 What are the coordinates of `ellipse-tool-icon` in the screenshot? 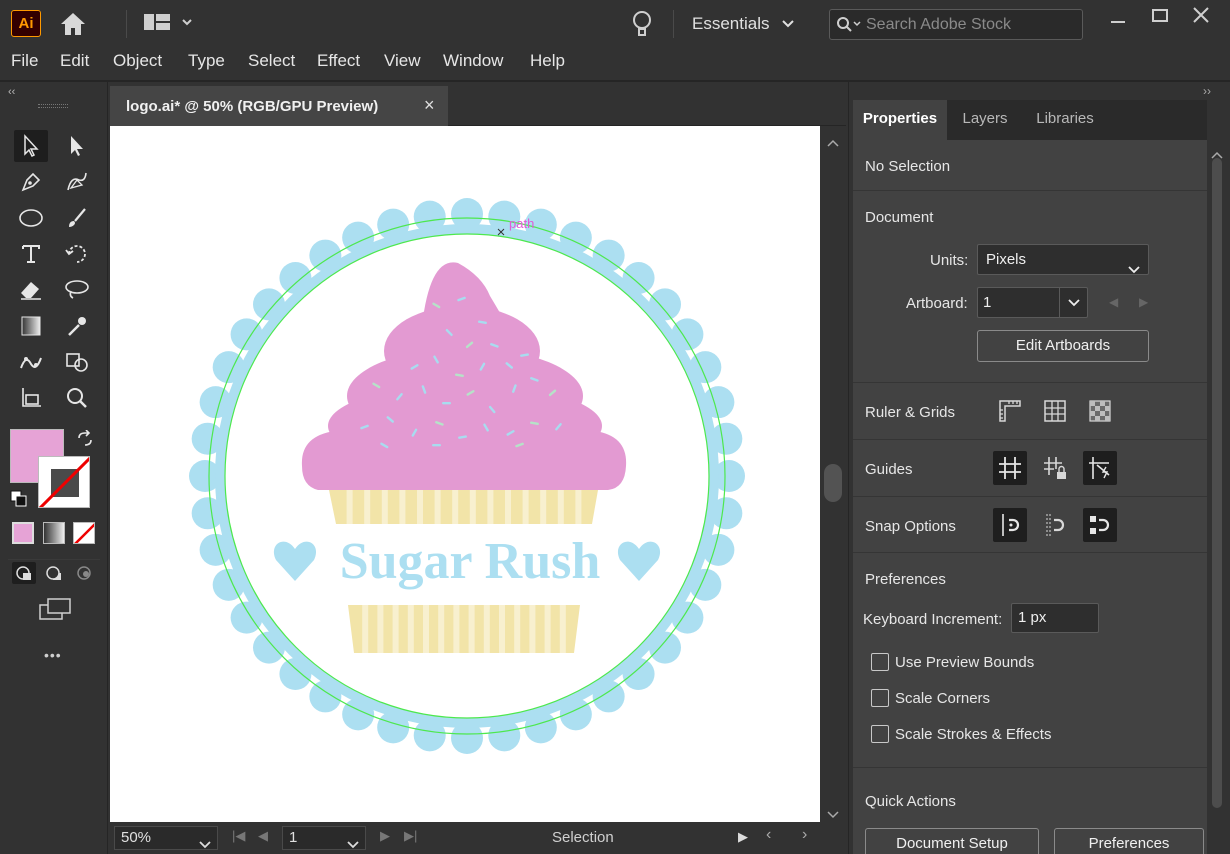 It's located at (31, 218).